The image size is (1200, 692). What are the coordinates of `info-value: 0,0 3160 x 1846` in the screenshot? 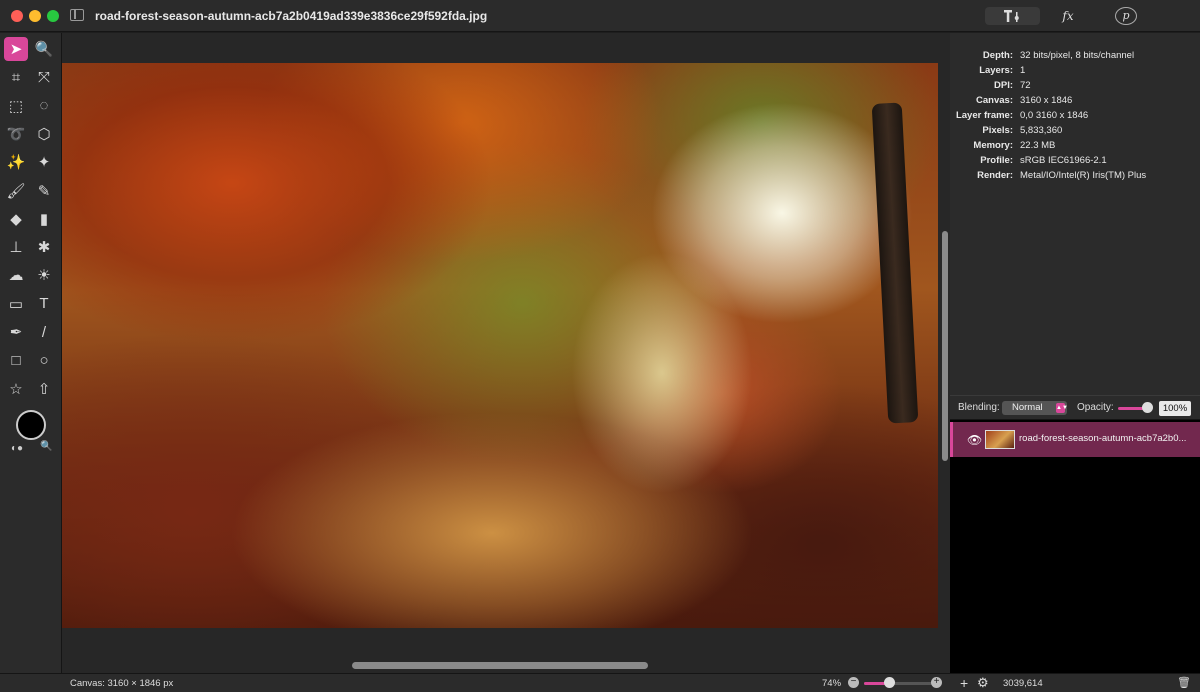 It's located at (1054, 115).